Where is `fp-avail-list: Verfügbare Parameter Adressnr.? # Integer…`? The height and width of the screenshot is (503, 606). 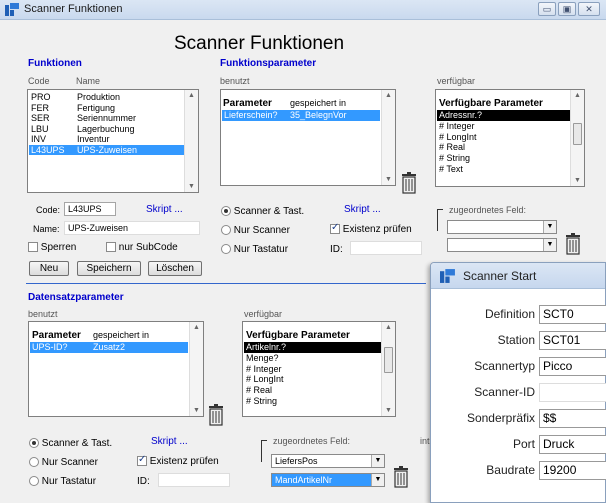 fp-avail-list: Verfügbare Parameter Adressnr.? # Integer… is located at coordinates (510, 138).